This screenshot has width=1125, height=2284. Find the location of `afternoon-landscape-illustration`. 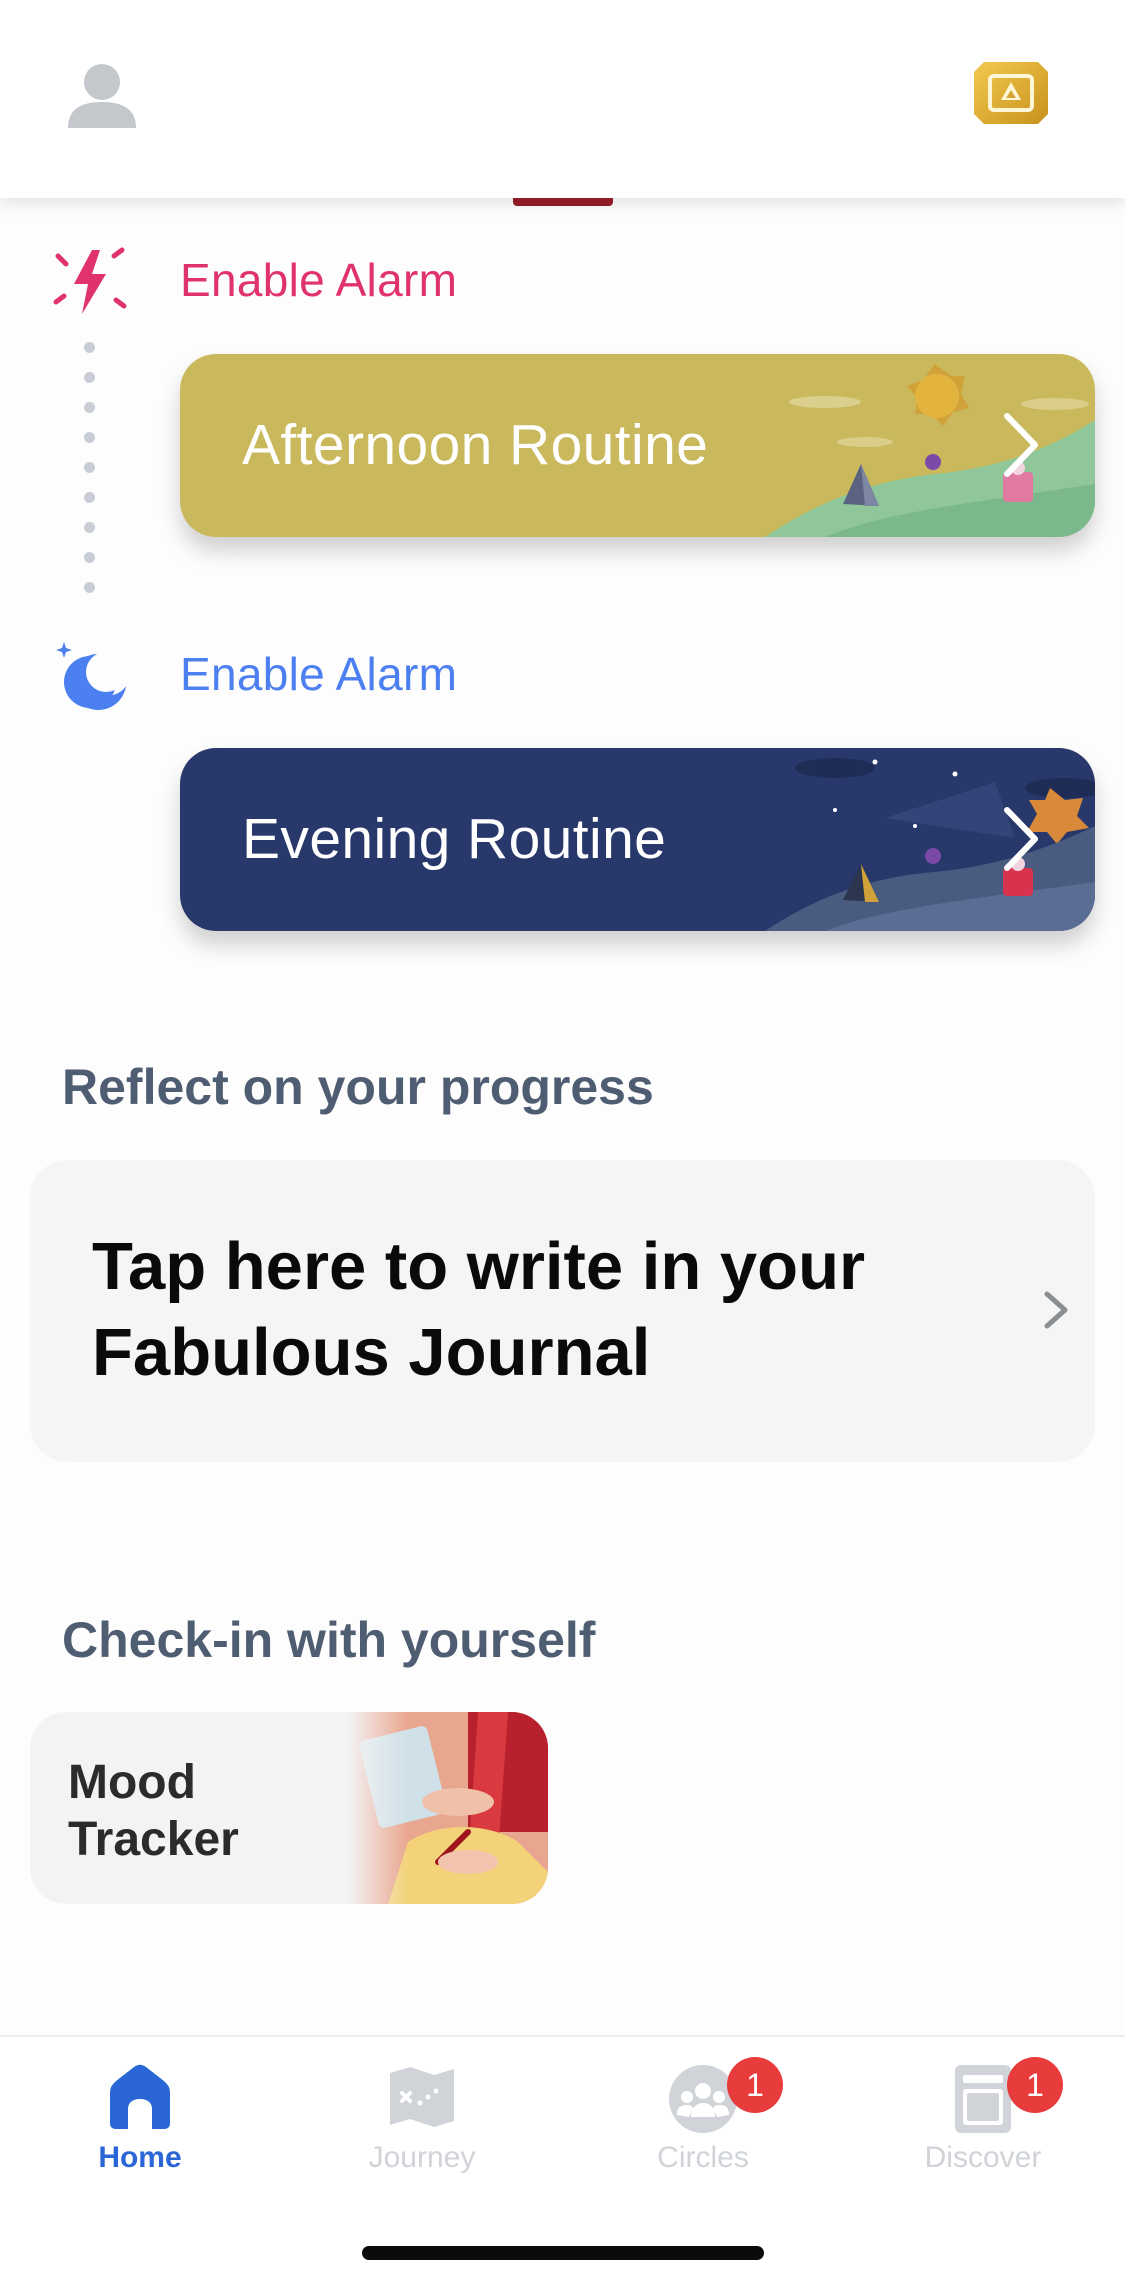

afternoon-landscape-illustration is located at coordinates (930, 450).